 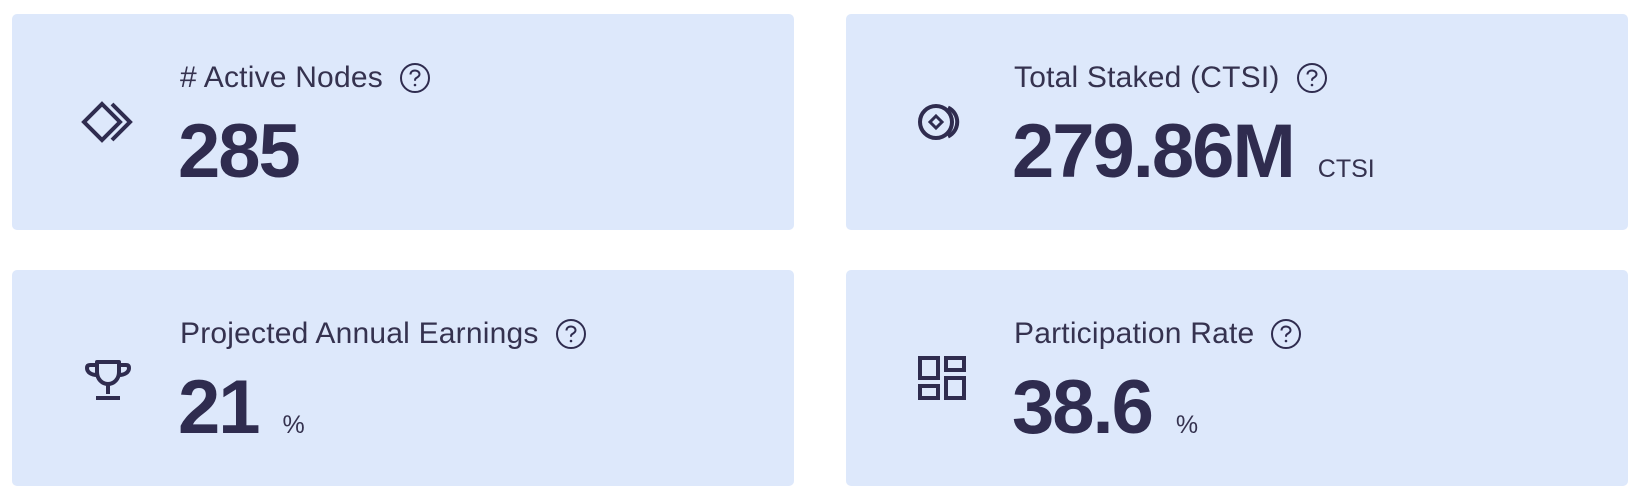 I want to click on stat-value: 279.86M, so click(x=1154, y=151).